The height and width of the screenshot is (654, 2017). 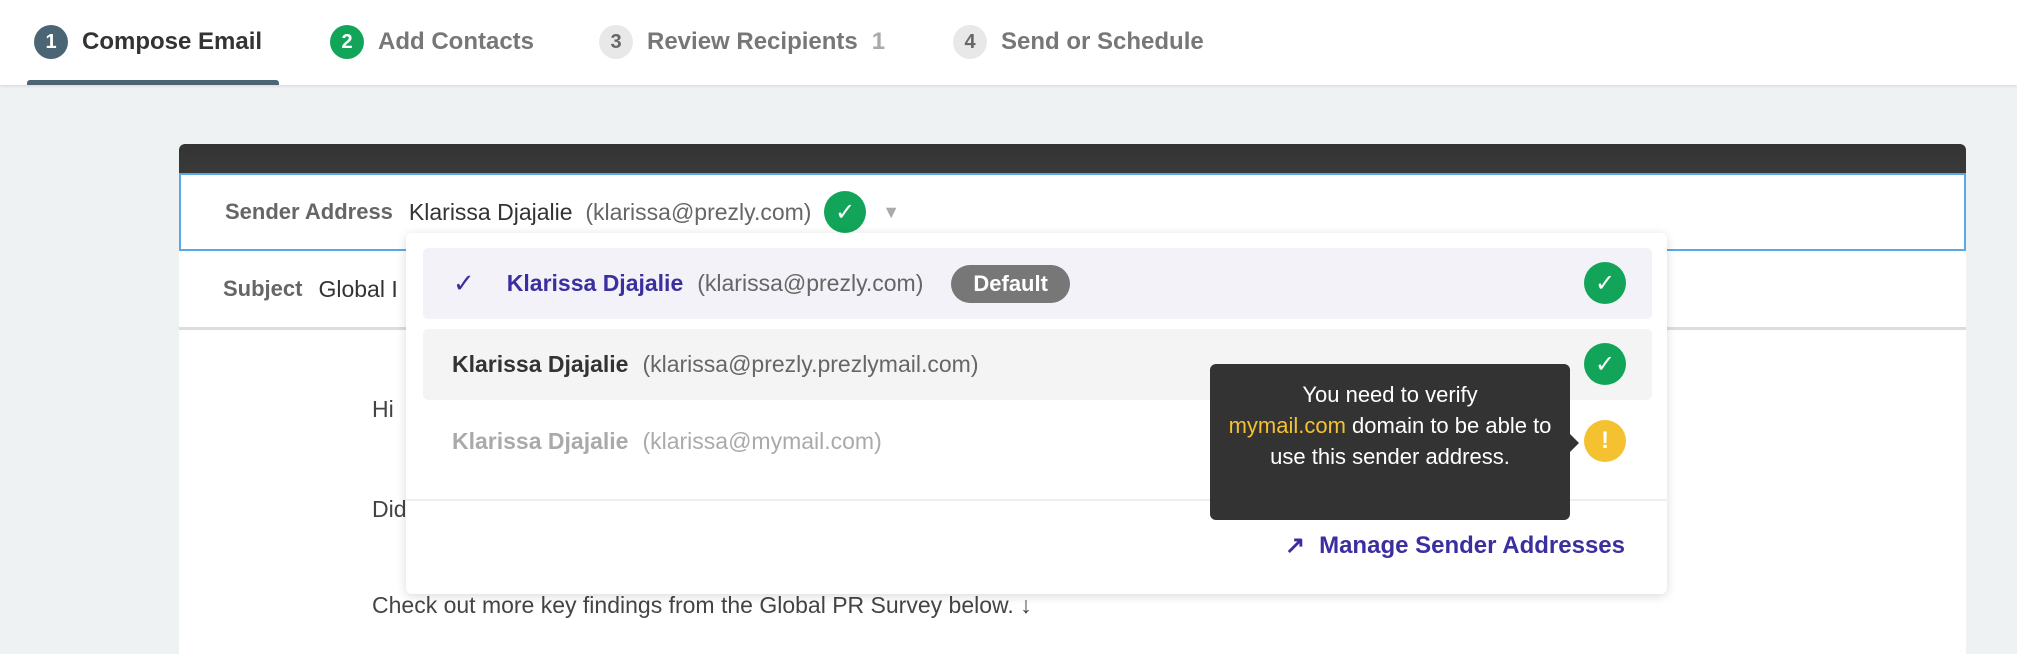 What do you see at coordinates (51, 42) in the screenshot?
I see `step-number: 1` at bounding box center [51, 42].